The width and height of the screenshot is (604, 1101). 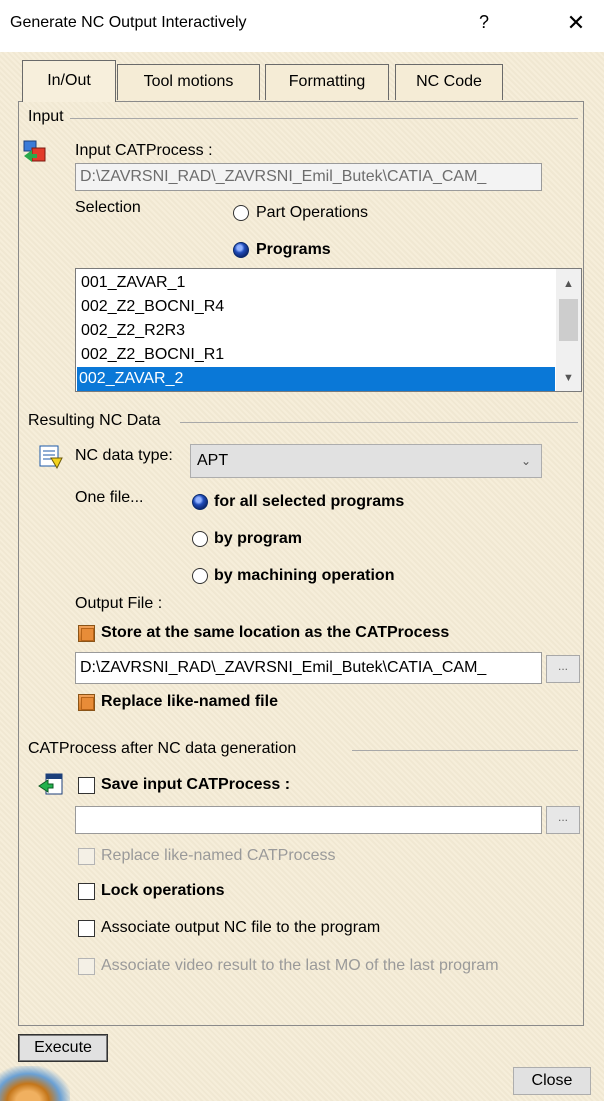 I want to click on programs-radio, so click(x=241, y=250).